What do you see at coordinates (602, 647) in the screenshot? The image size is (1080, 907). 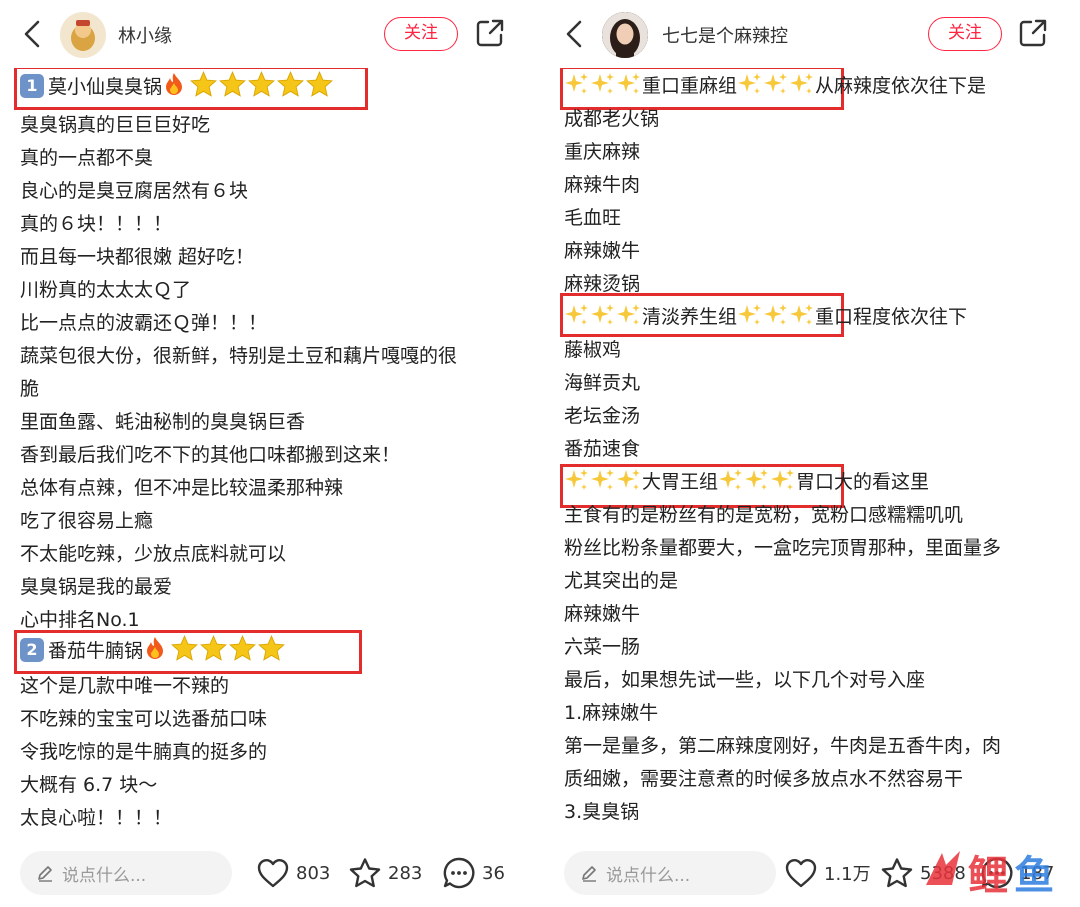 I see `text-line: 六菜一肠` at bounding box center [602, 647].